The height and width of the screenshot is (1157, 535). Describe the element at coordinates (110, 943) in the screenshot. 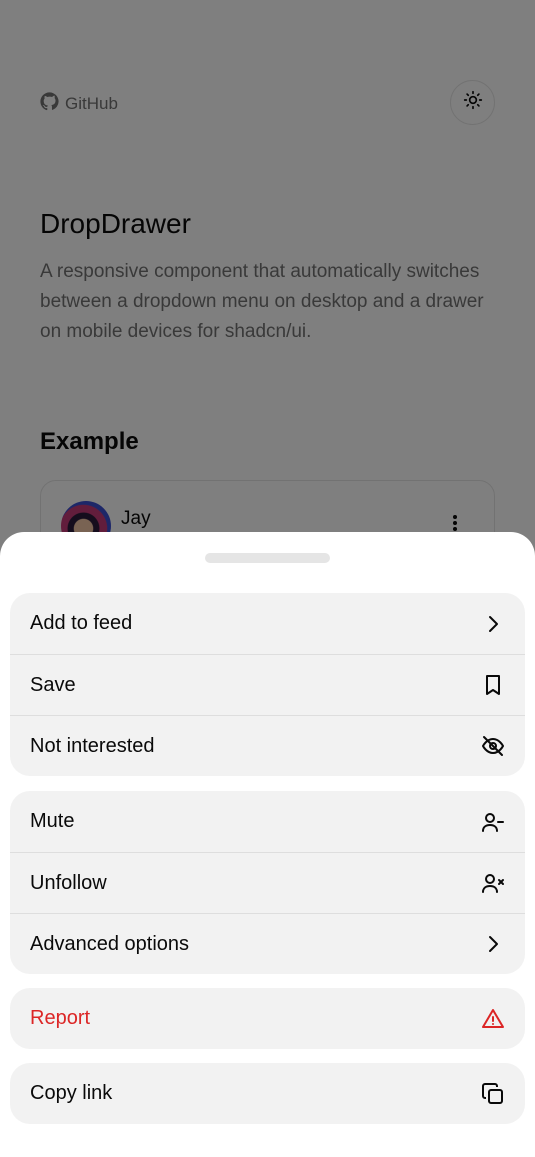

I see `menu-item-label: Advanced options` at that location.